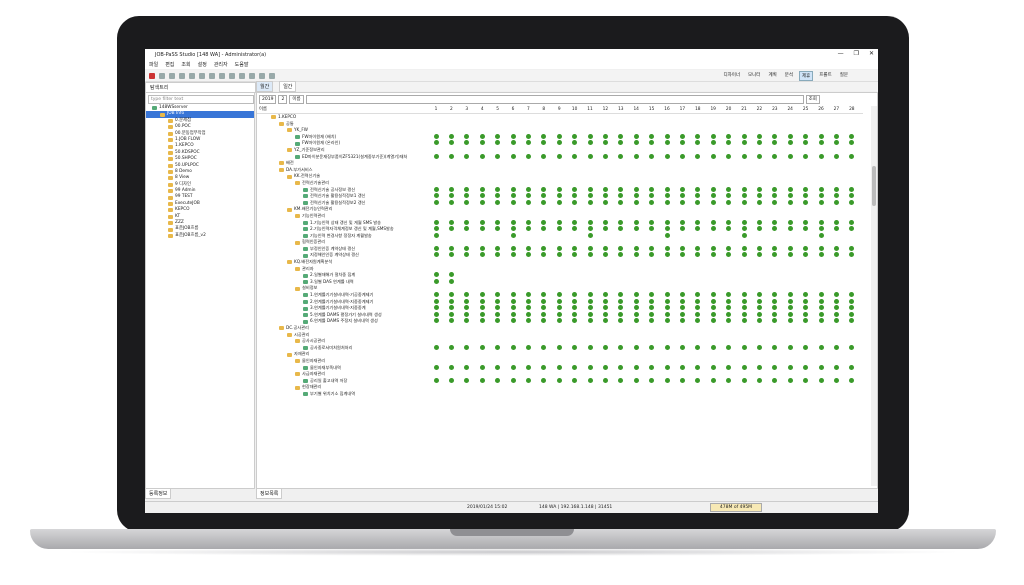 The height and width of the screenshot is (585, 1024). What do you see at coordinates (362, 361) in the screenshot?
I see `row-name: 물인자재관리` at bounding box center [362, 361].